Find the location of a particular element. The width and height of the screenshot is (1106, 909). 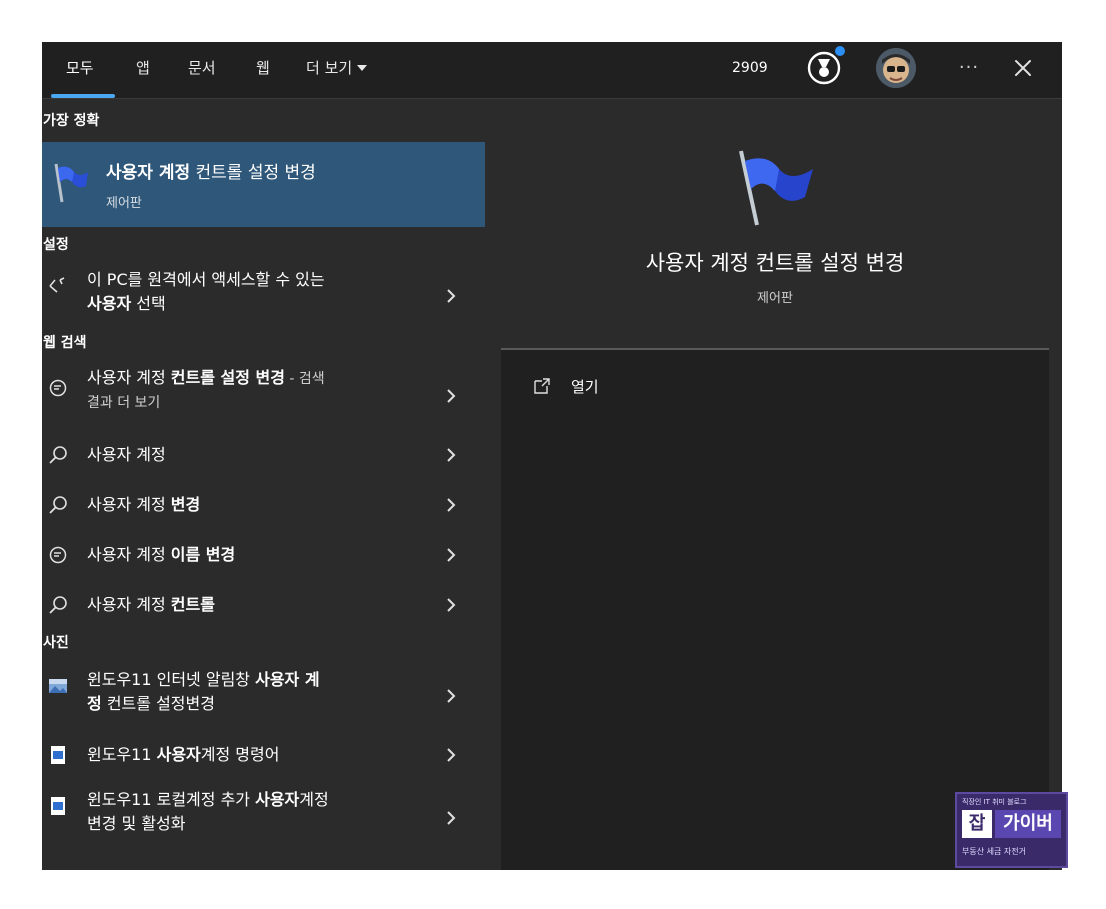

best-match-title-bold: 사용자 계정 is located at coordinates (148, 173).